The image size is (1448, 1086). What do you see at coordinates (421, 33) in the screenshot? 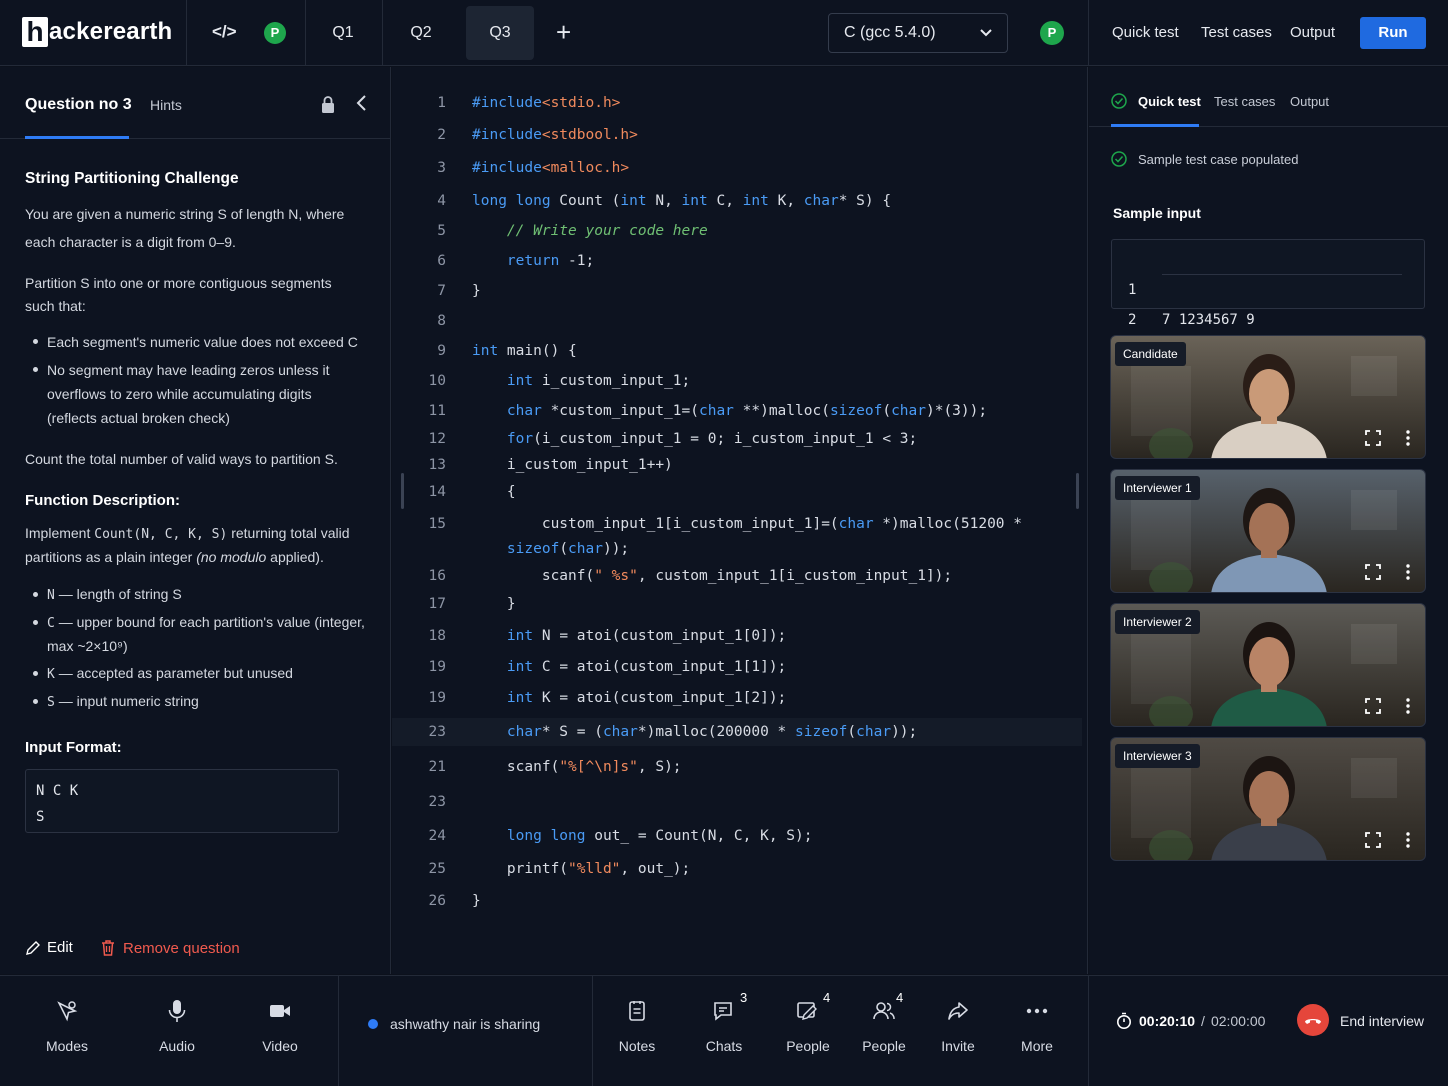
I see `tab-q2: Q2` at bounding box center [421, 33].